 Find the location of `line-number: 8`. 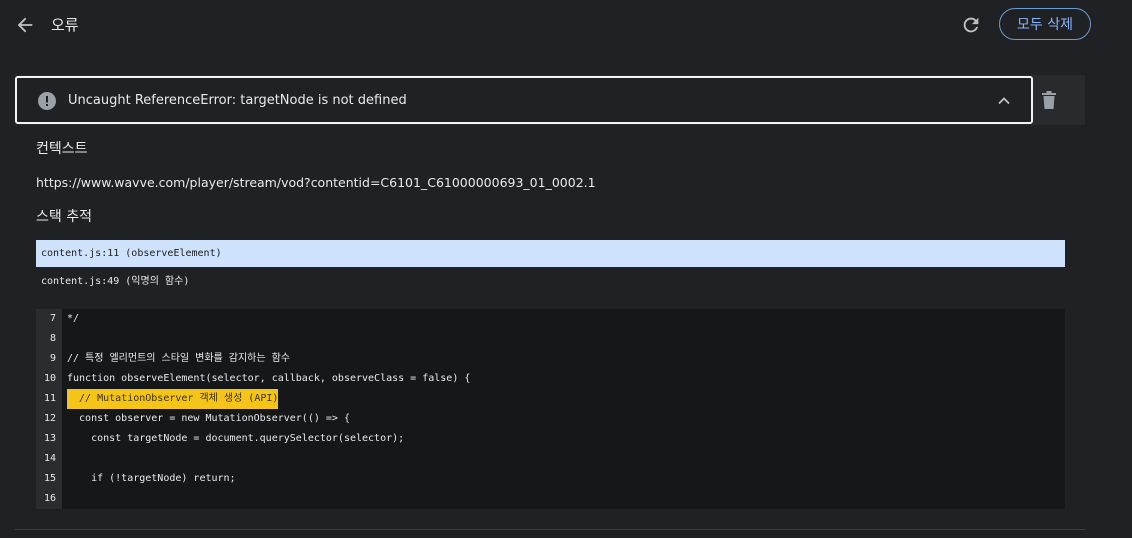

line-number: 8 is located at coordinates (52, 338).